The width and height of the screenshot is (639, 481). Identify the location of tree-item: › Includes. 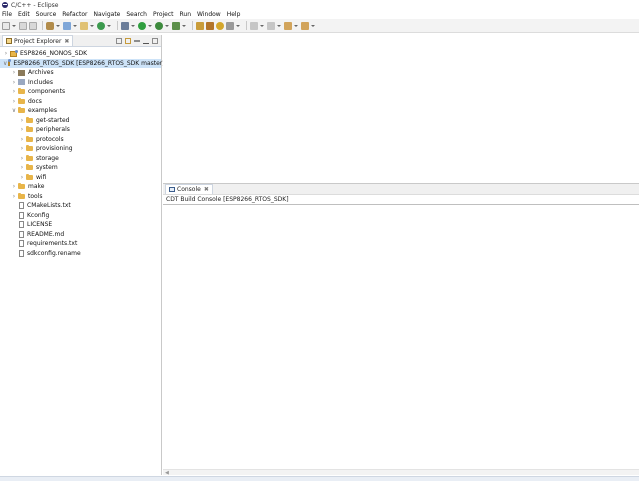
(80, 83).